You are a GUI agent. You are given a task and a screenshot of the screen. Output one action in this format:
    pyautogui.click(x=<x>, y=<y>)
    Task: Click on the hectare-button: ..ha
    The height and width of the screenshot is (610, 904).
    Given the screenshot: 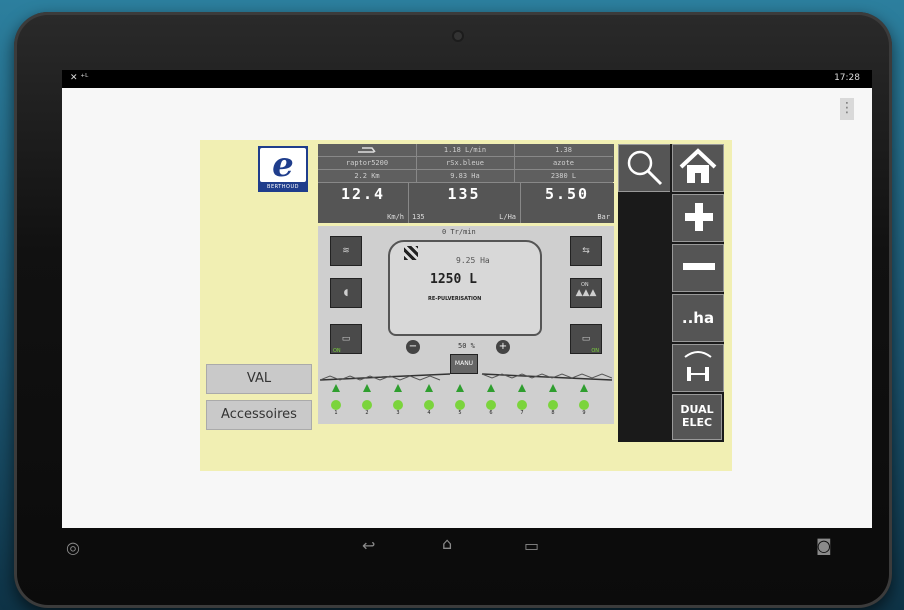 What is the action you would take?
    pyautogui.click(x=698, y=318)
    